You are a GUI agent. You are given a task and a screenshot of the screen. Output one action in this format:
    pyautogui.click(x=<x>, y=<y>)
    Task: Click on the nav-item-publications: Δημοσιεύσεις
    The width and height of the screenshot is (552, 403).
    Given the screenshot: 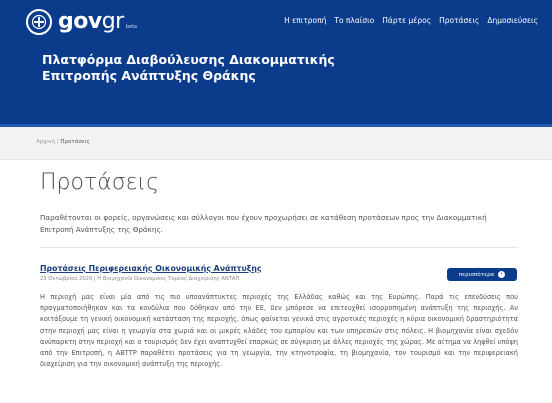 What is the action you would take?
    pyautogui.click(x=512, y=20)
    